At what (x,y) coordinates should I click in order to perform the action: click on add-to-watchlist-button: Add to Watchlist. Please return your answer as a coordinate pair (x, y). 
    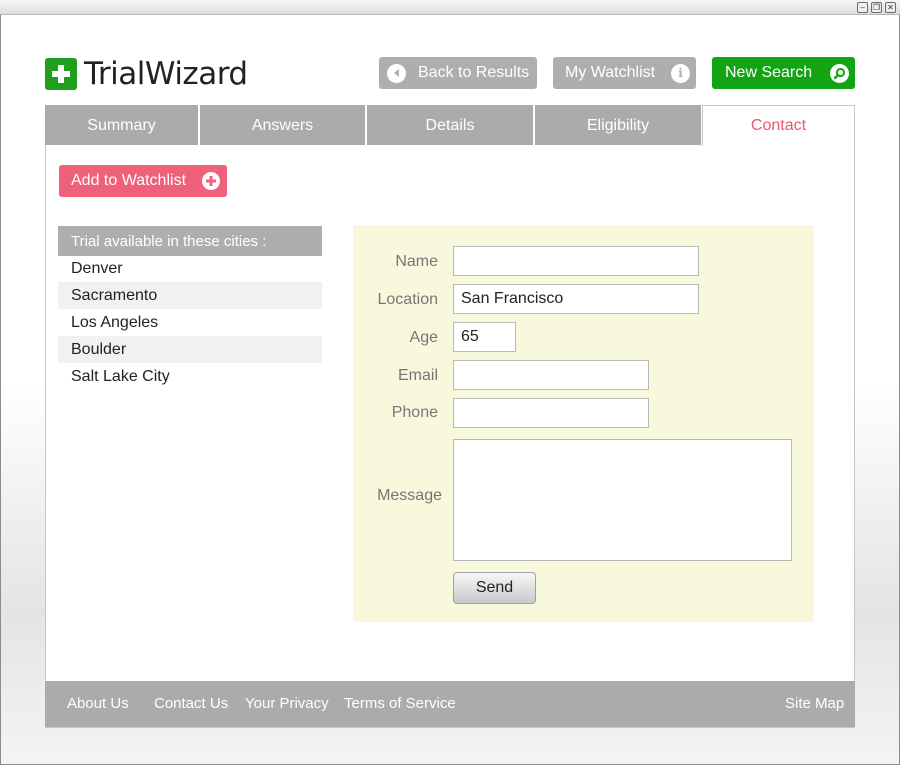
    Looking at the image, I should click on (143, 181).